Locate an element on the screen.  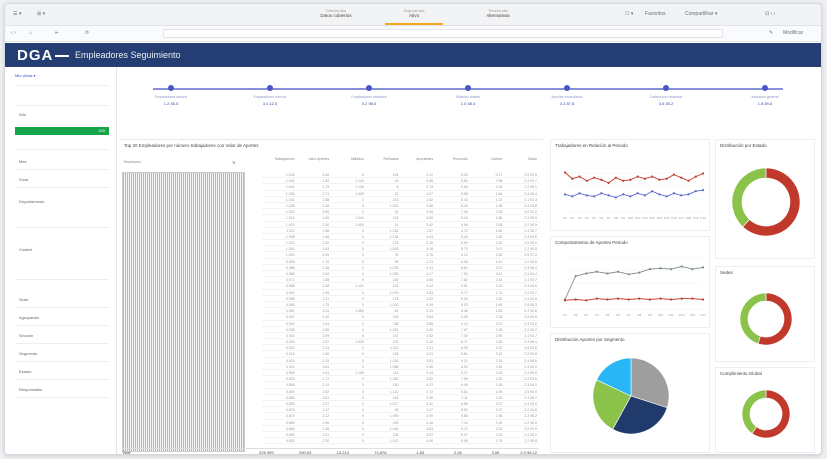
sort-icon: ⇅ is located at coordinates (233, 162).